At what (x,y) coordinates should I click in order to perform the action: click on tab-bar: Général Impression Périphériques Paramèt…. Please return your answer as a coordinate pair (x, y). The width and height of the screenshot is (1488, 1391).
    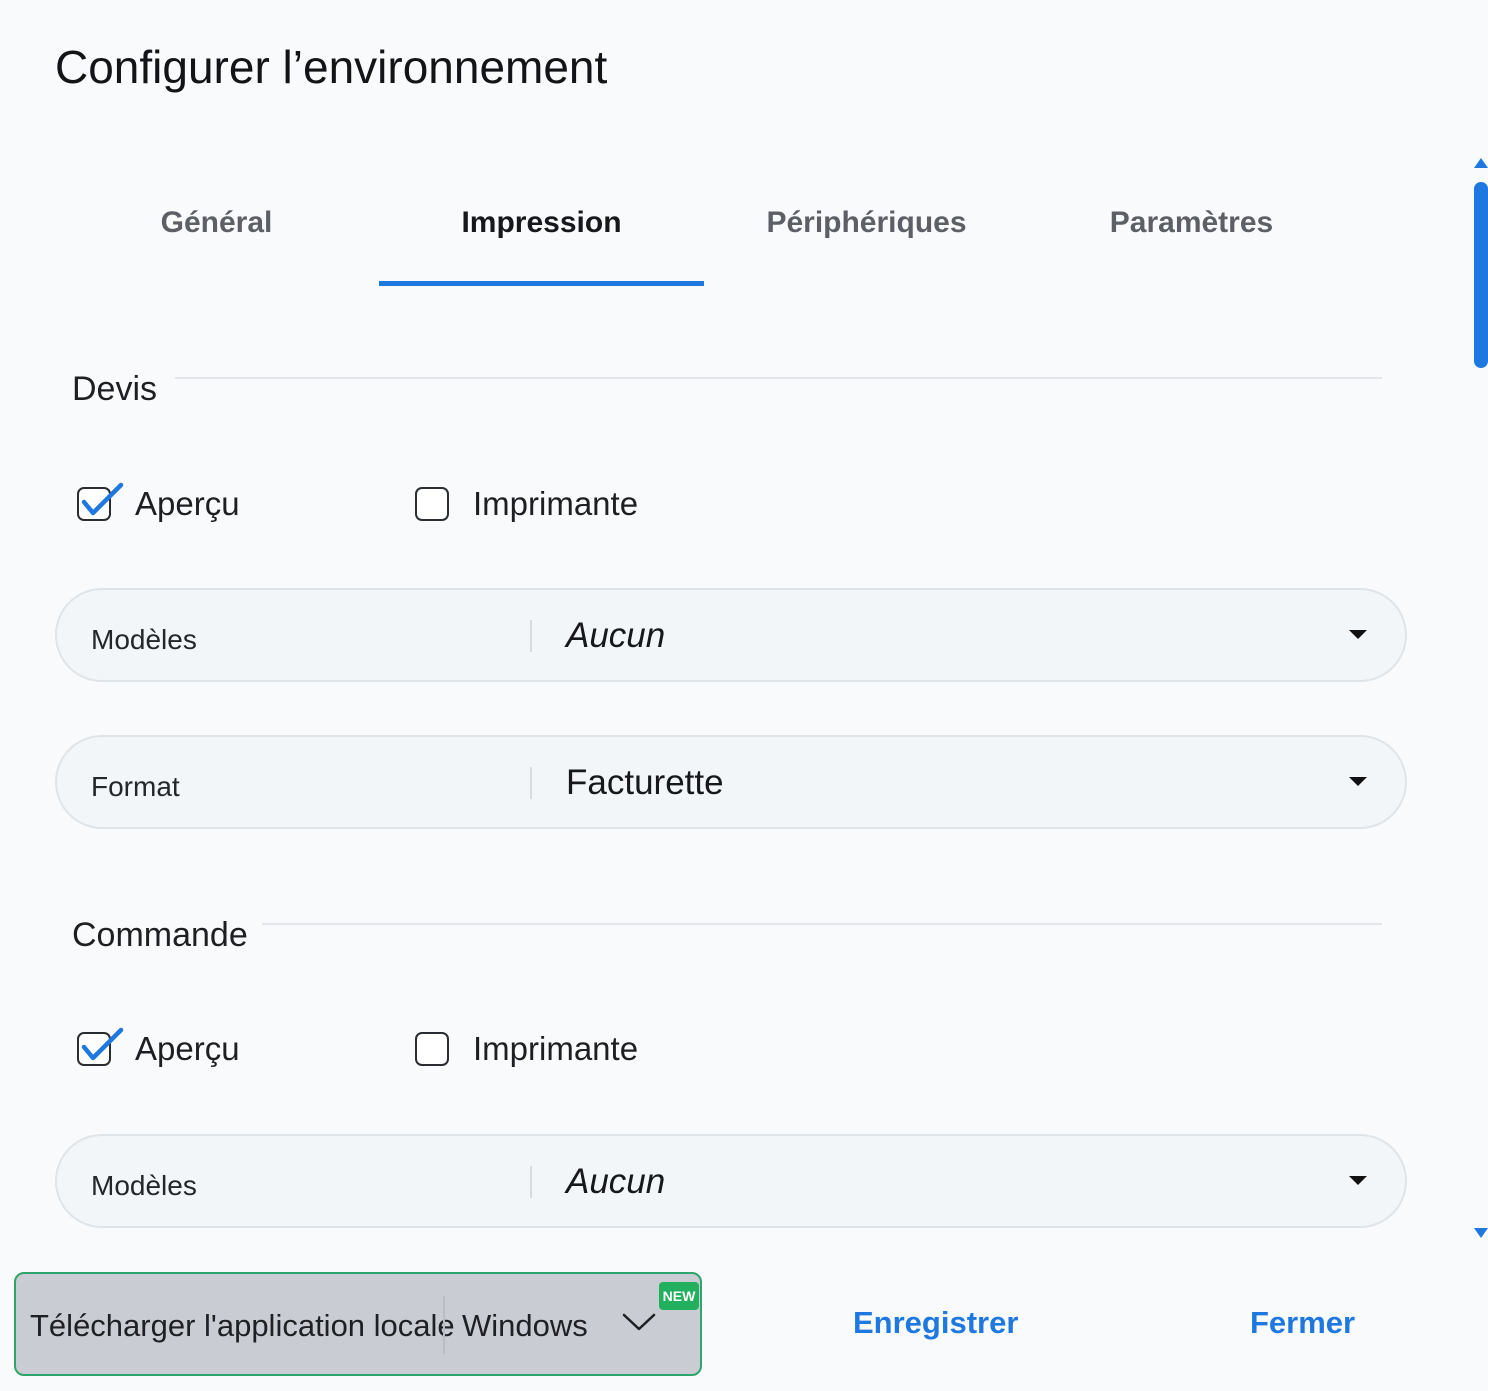
    Looking at the image, I should click on (704, 238).